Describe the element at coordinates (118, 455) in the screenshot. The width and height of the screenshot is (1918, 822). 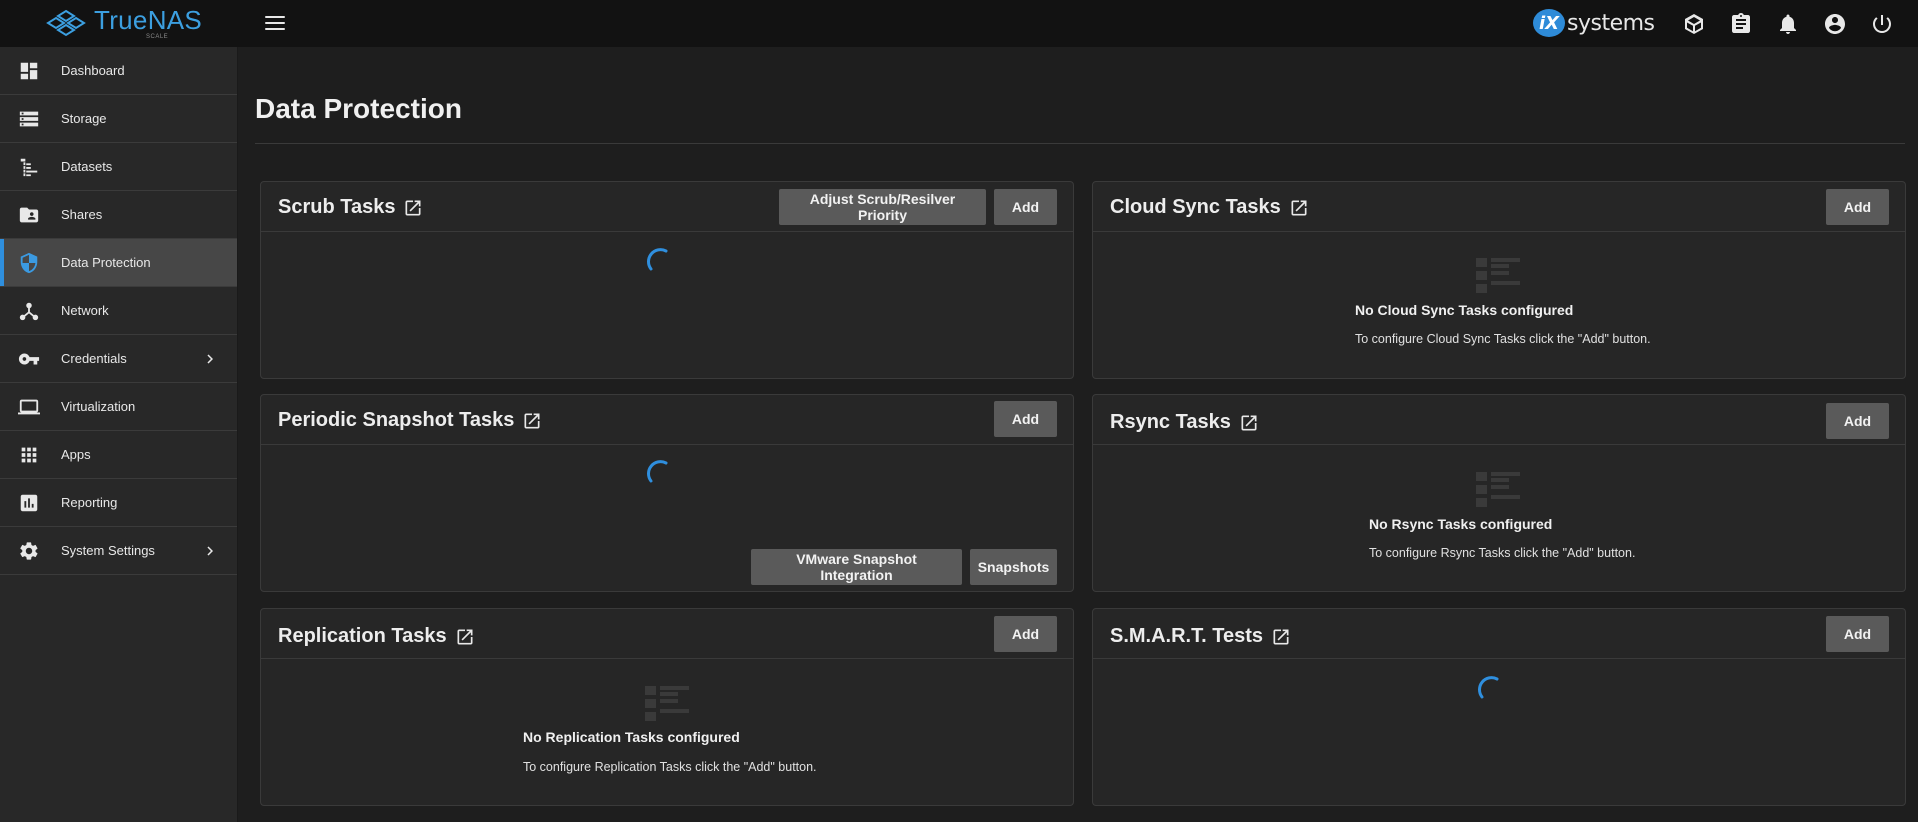
I see `sidebar-item-apps: Apps` at that location.